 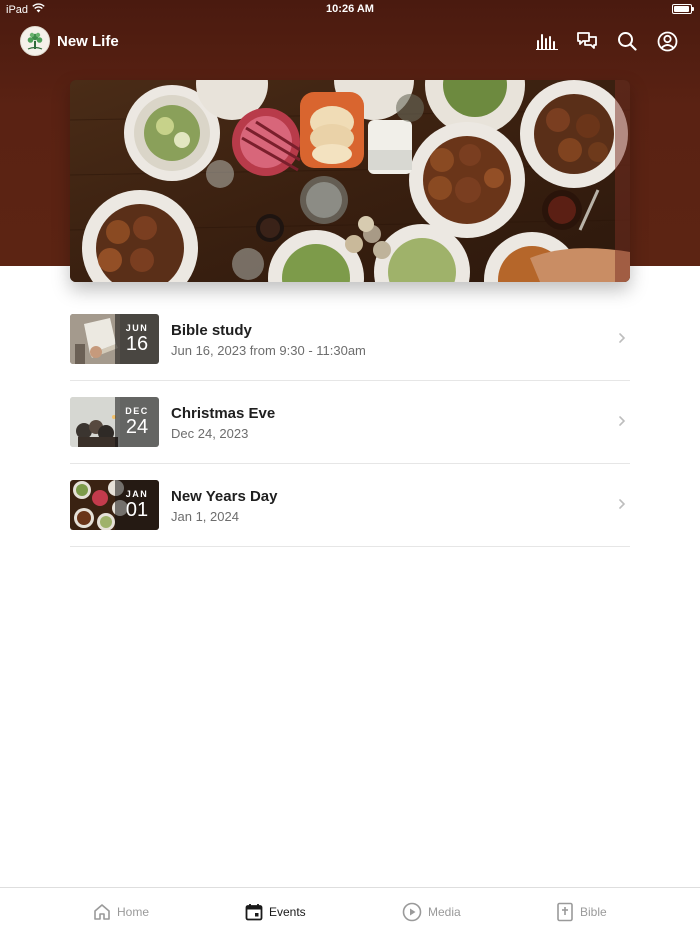 What do you see at coordinates (667, 41) in the screenshot?
I see `account-icon` at bounding box center [667, 41].